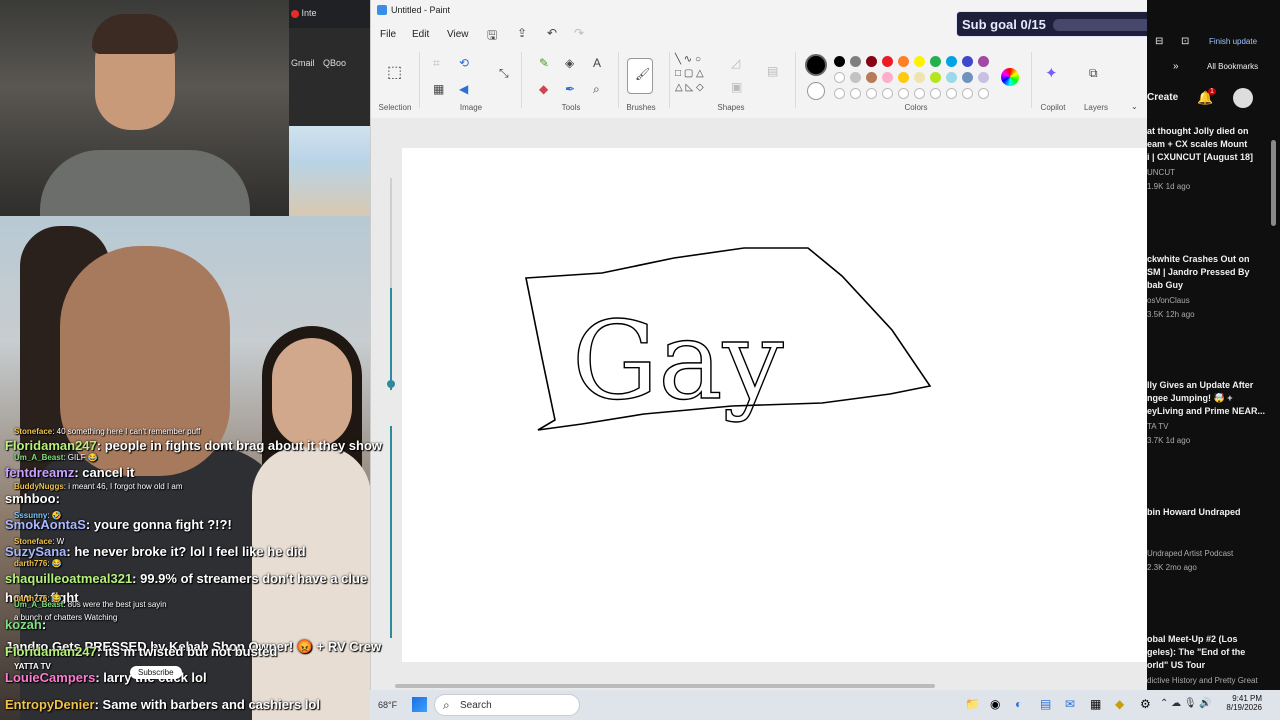  Describe the element at coordinates (570, 89) in the screenshot. I see `color-picker-icon: ✒` at that location.